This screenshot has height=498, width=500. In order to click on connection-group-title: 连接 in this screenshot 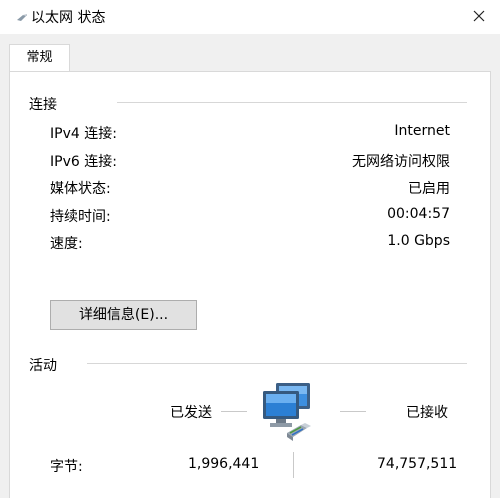, I will do `click(43, 105)`.